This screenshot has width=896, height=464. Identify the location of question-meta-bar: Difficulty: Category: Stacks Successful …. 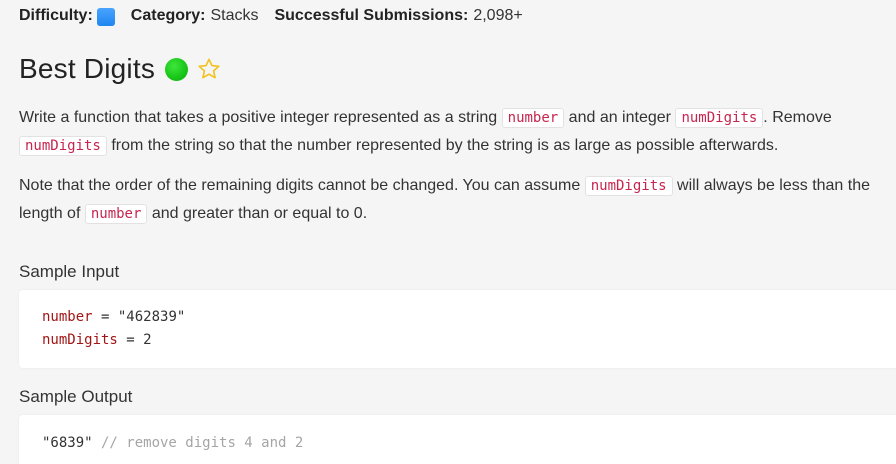
(271, 16).